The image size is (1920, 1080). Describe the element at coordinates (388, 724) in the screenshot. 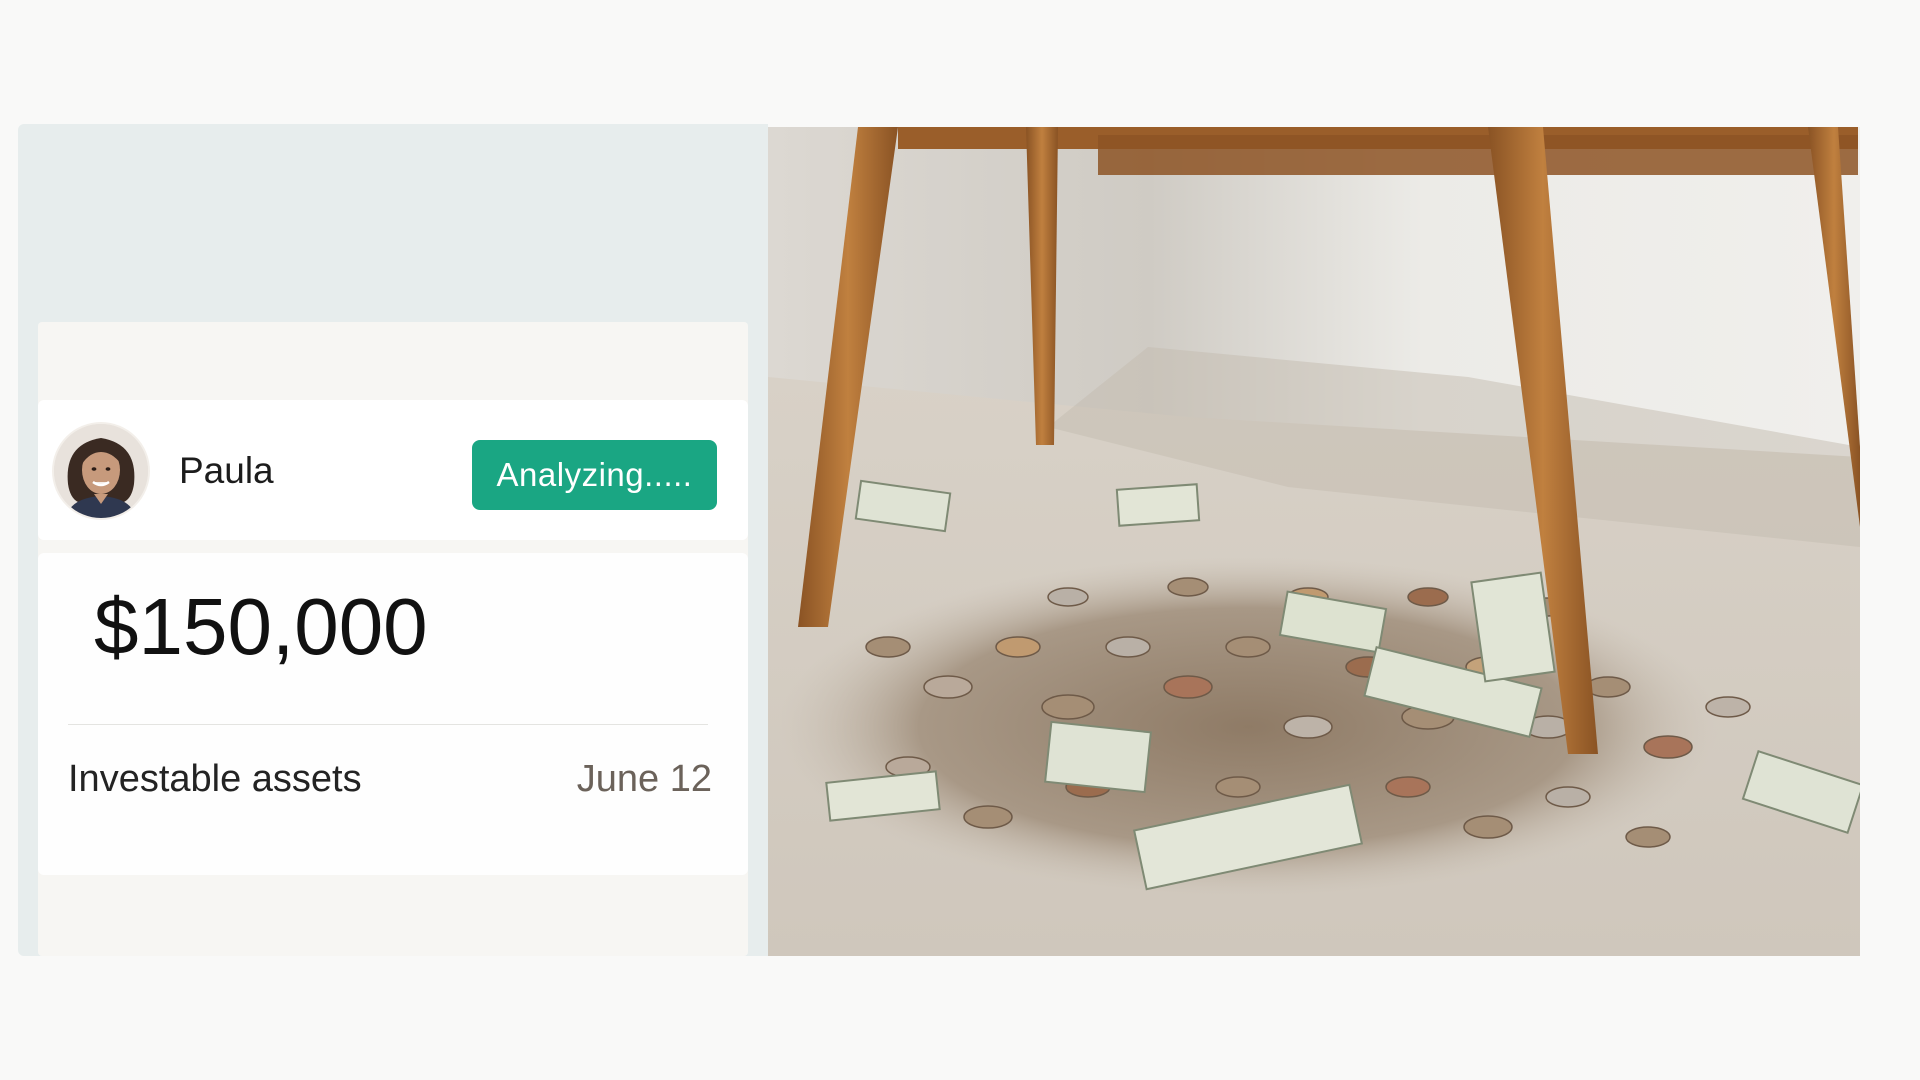

I see `divider` at that location.